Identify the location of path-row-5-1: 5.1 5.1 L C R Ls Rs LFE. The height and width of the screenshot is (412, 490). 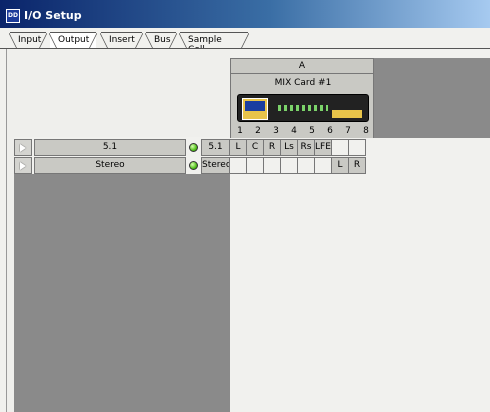
(194, 147).